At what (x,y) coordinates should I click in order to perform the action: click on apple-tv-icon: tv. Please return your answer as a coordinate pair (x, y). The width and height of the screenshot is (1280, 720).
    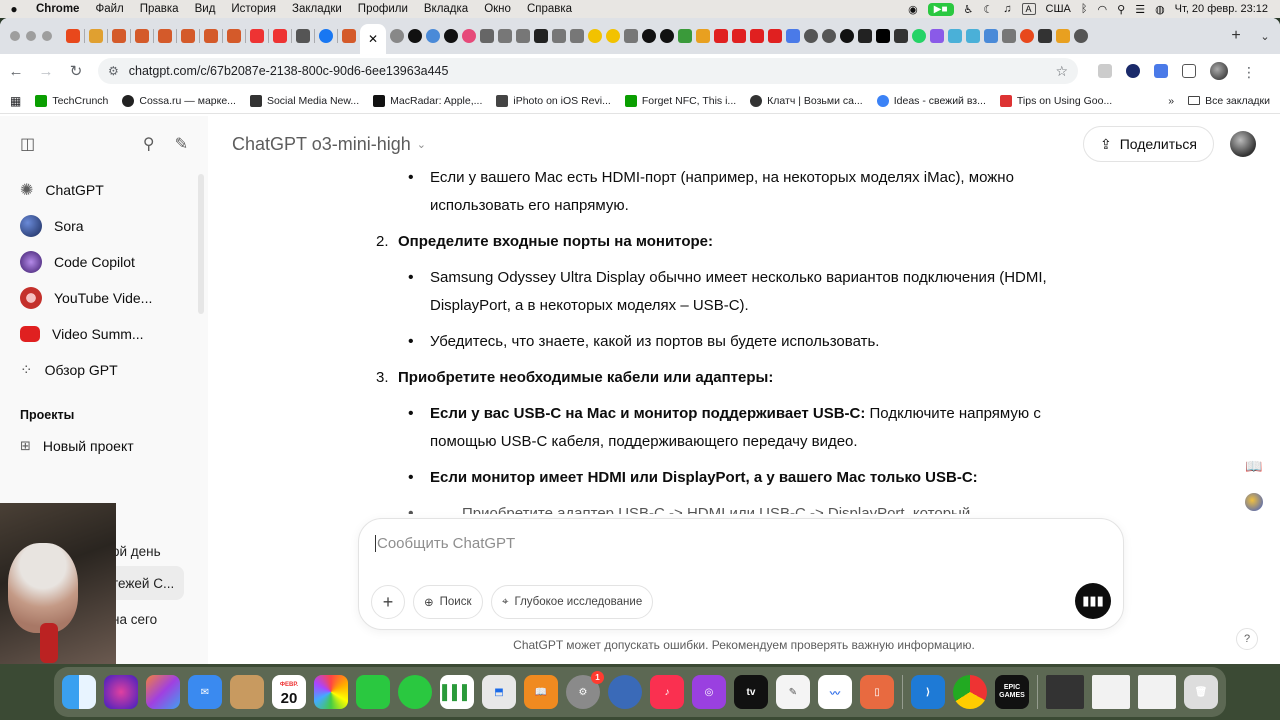
    Looking at the image, I should click on (751, 692).